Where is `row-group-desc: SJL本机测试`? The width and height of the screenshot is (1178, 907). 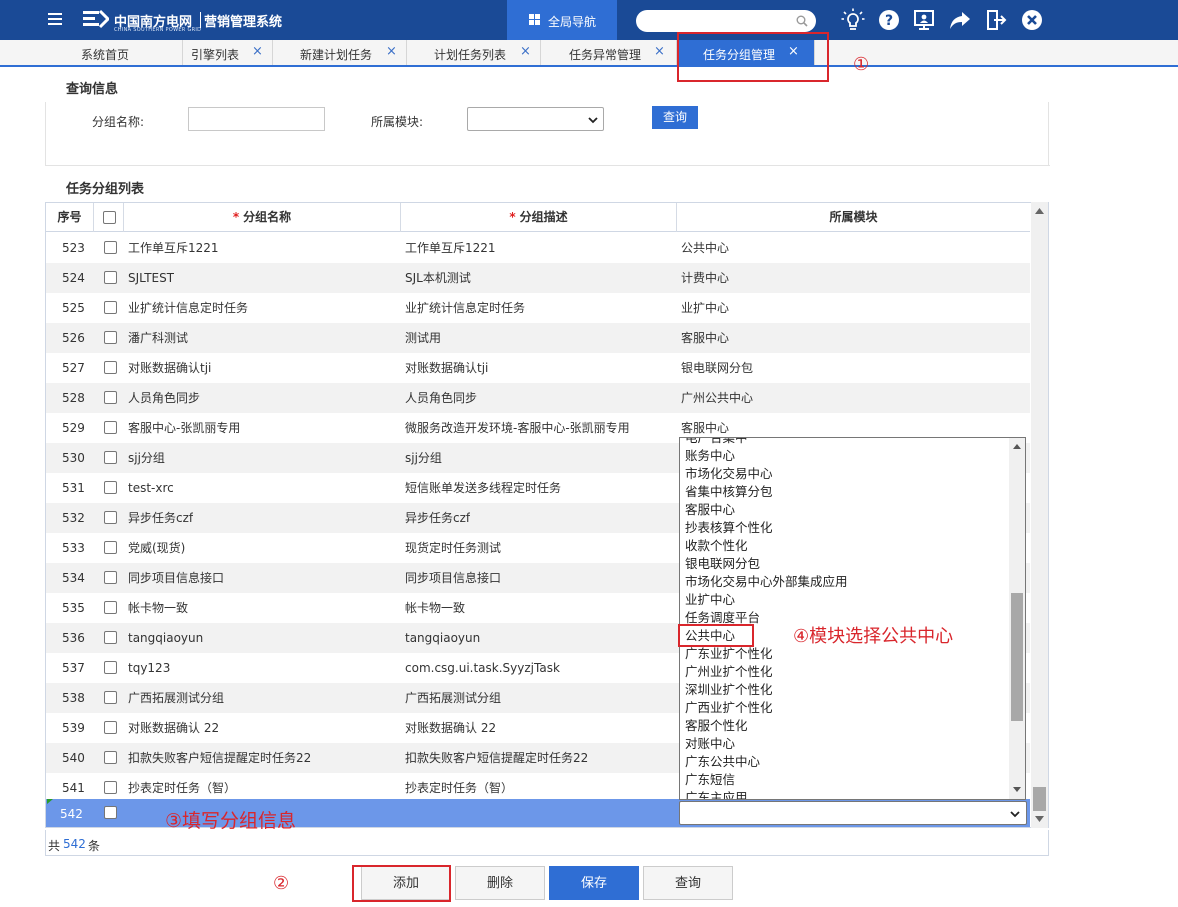 row-group-desc: SJL本机测试 is located at coordinates (438, 278).